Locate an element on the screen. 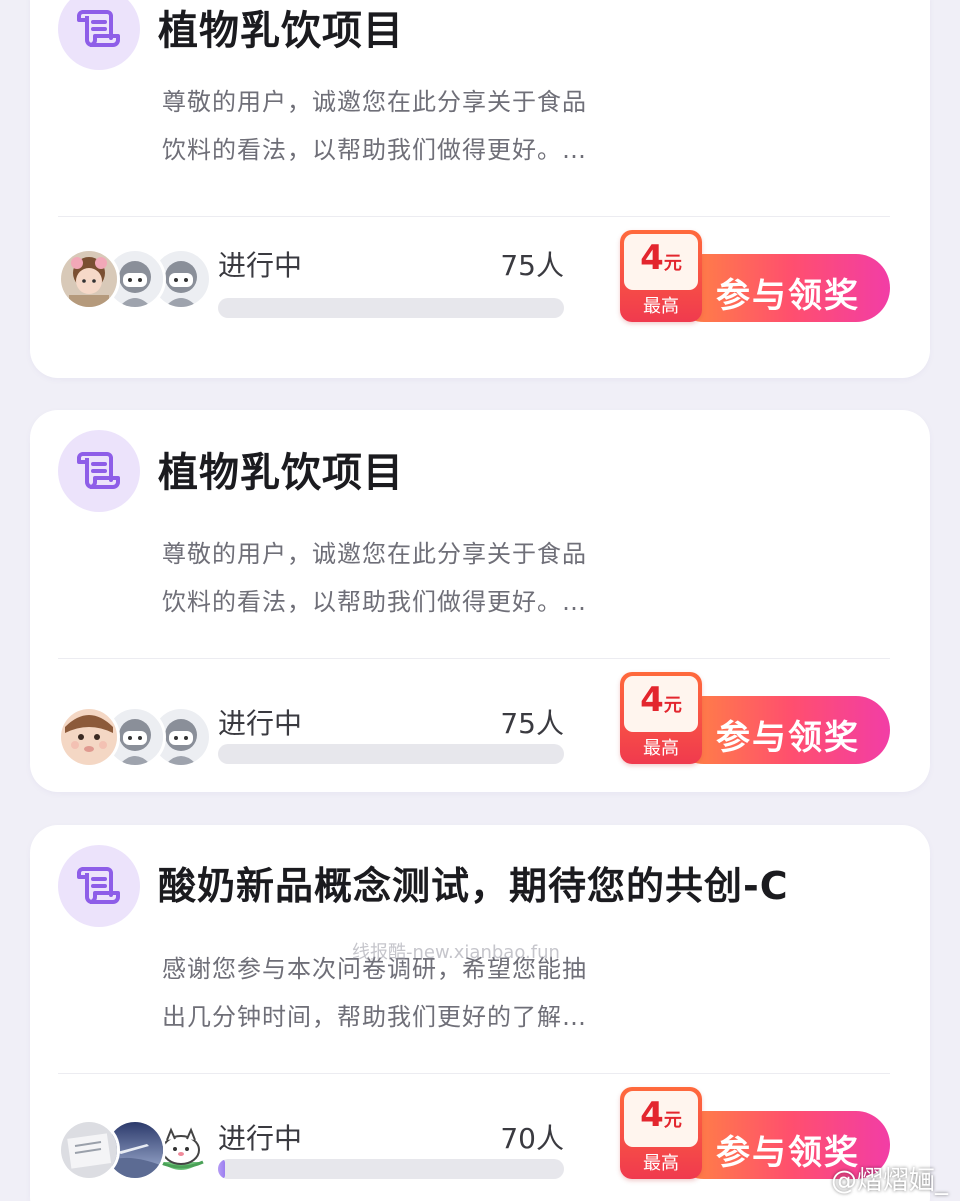  survey-progress-fill is located at coordinates (221, 1169).